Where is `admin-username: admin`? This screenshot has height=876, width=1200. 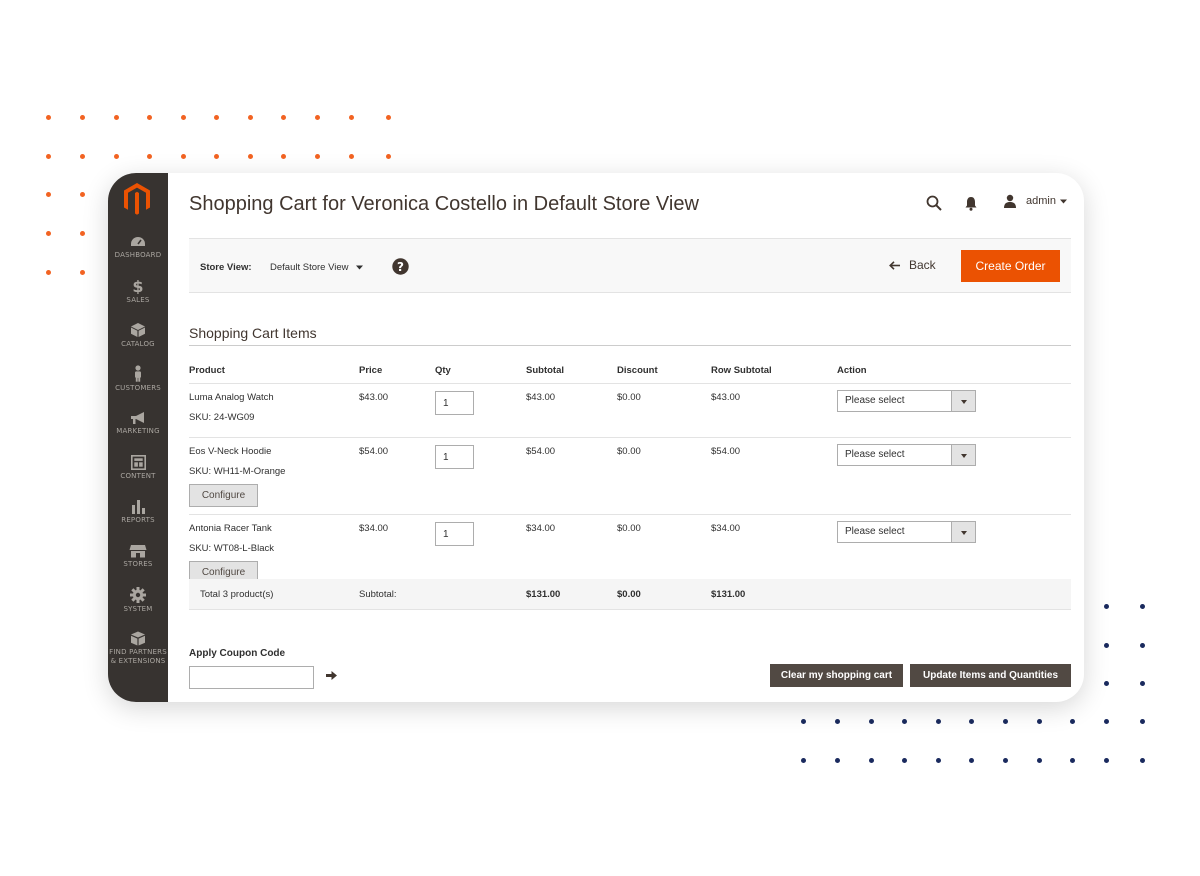
admin-username: admin is located at coordinates (1041, 201).